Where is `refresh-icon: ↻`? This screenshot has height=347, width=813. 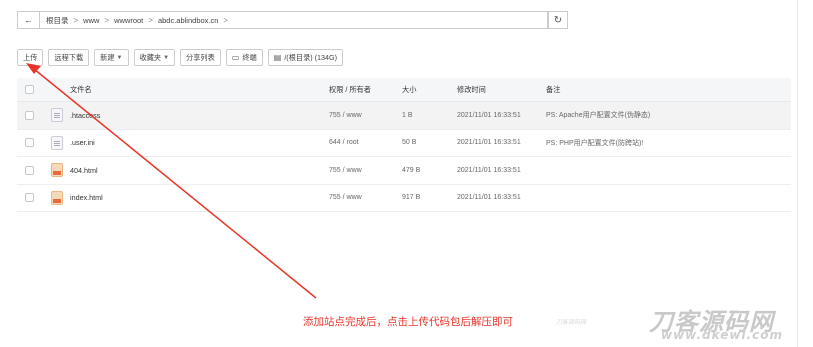
refresh-icon: ↻ is located at coordinates (558, 20).